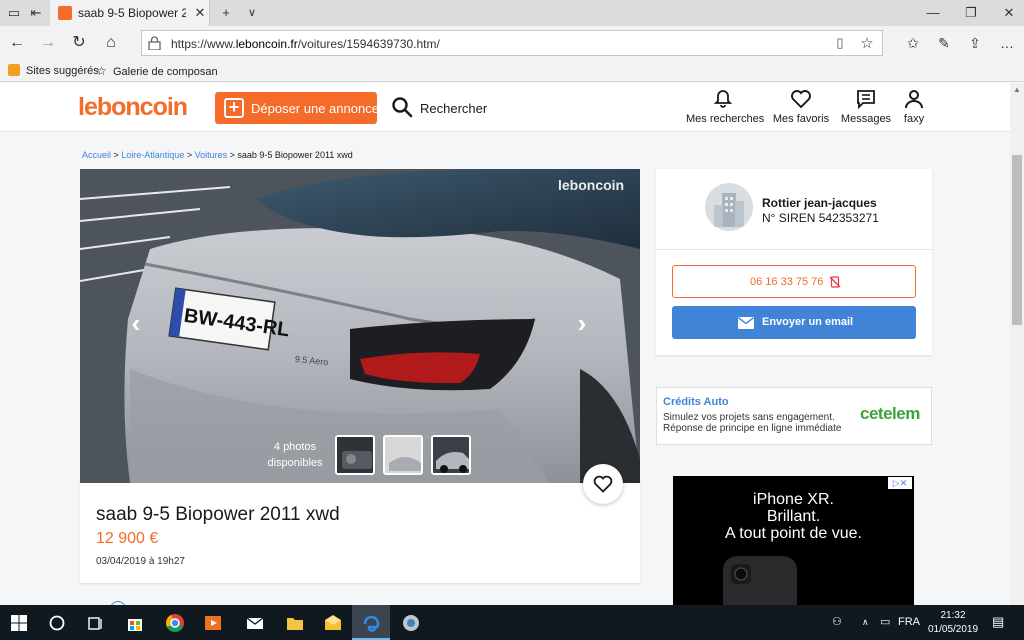 Image resolution: width=1024 pixels, height=640 pixels. Describe the element at coordinates (200, 13) in the screenshot. I see `tab-close-icon: ✕` at that location.